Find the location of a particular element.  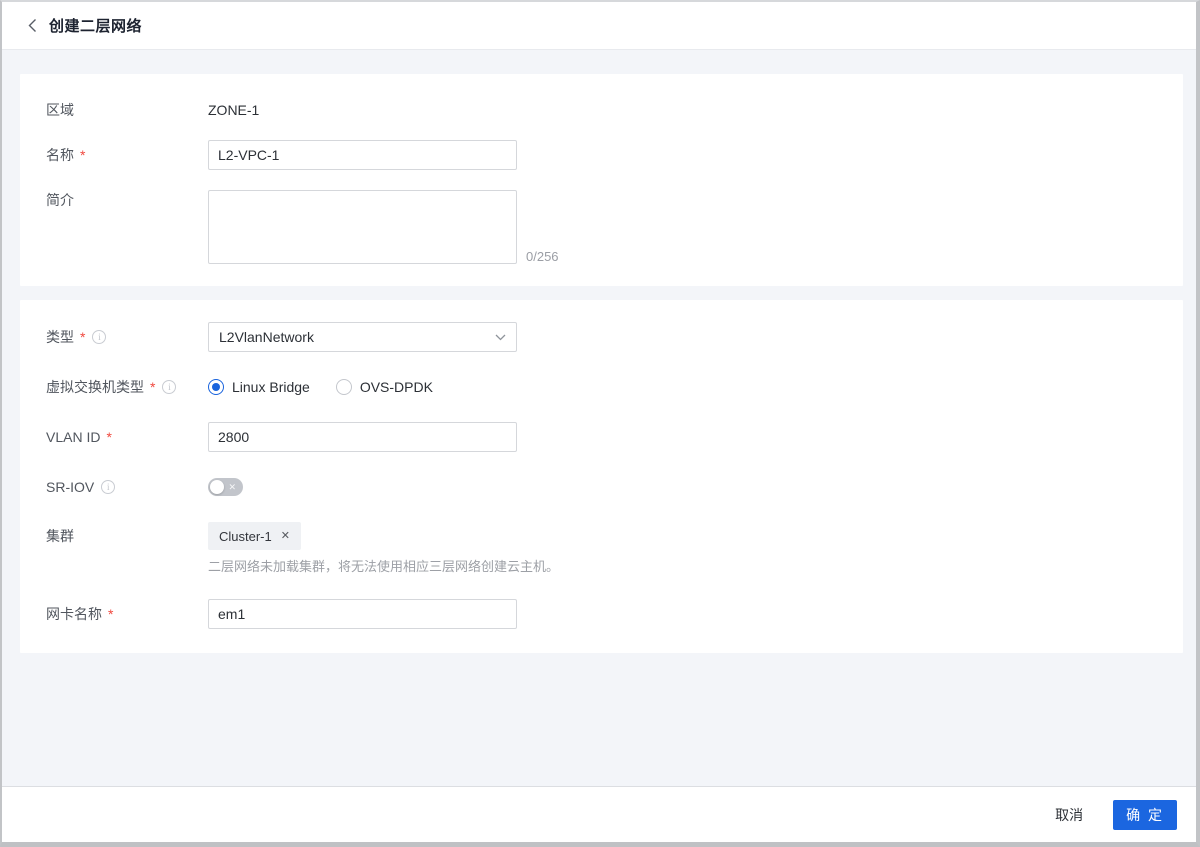

footer-actions: 取消 确 定 is located at coordinates (599, 814).